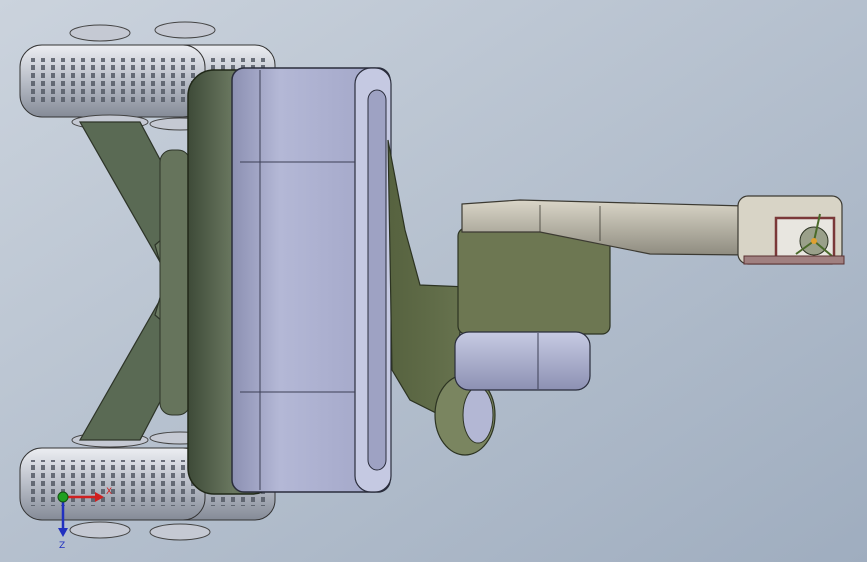  I want to click on axis-z-label: Z, so click(62, 546).